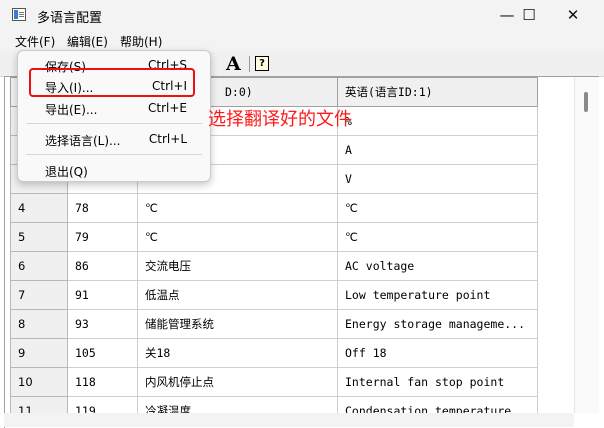 This screenshot has height=428, width=604. What do you see at coordinates (102, 295) in the screenshot?
I see `cell-id: 91` at bounding box center [102, 295].